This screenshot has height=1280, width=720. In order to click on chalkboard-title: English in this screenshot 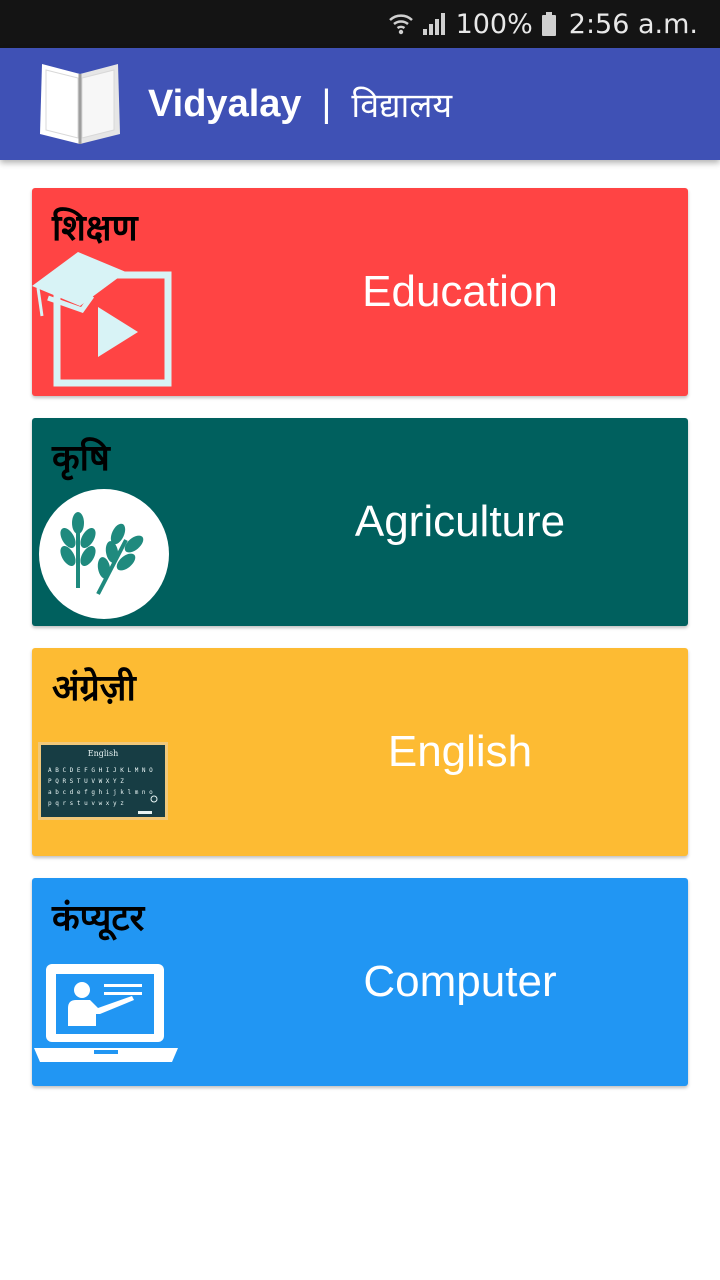, I will do `click(103, 753)`.